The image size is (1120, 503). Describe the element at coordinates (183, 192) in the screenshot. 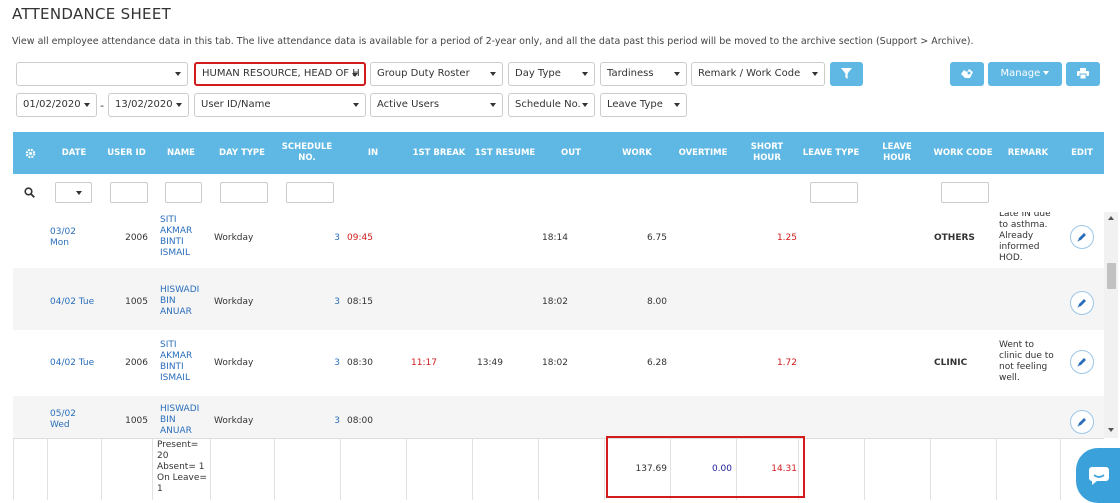

I see `name-filter-input` at that location.